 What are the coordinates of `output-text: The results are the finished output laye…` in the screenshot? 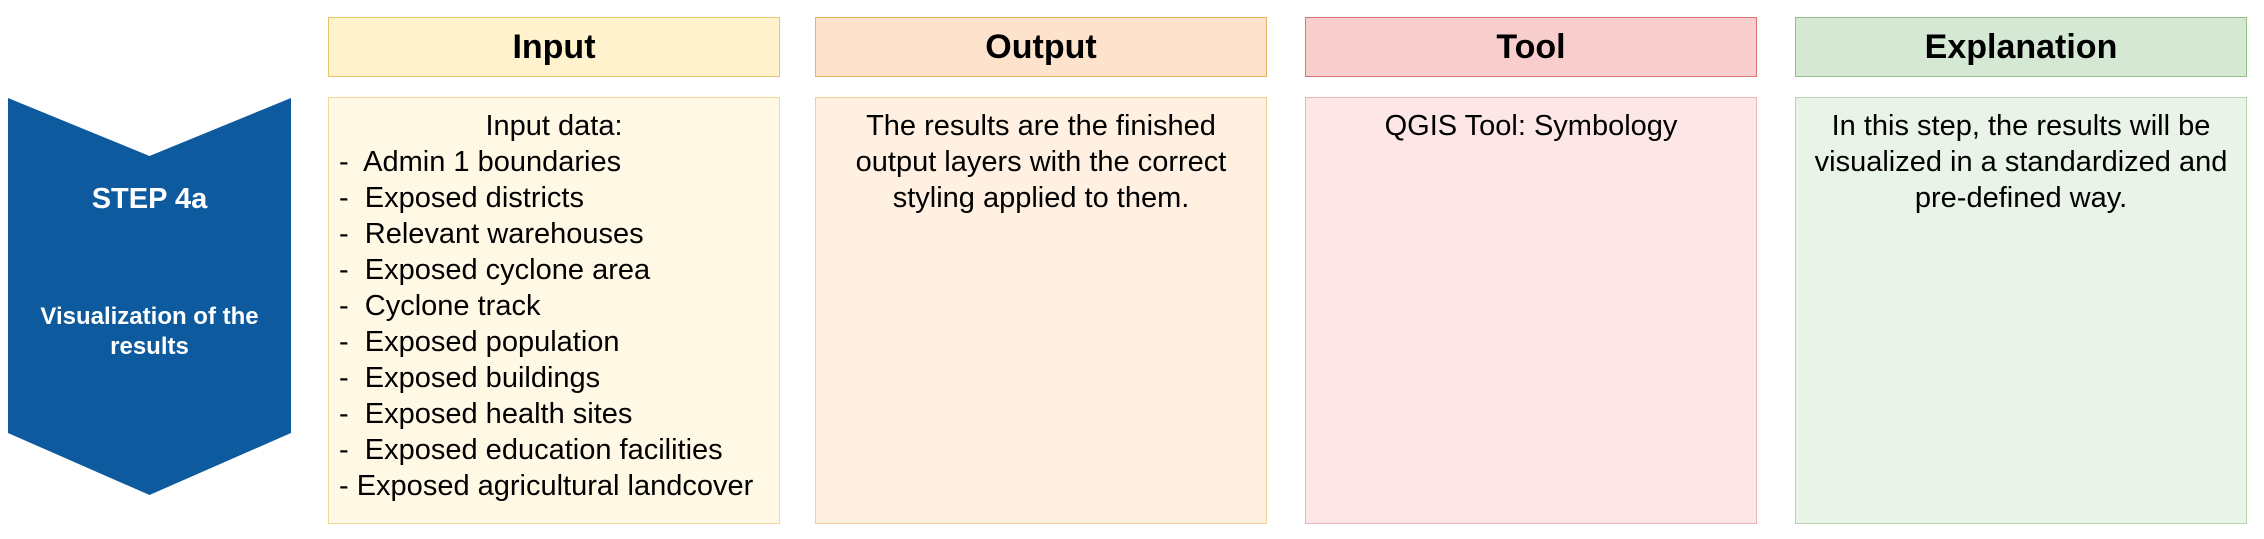 It's located at (1041, 162).